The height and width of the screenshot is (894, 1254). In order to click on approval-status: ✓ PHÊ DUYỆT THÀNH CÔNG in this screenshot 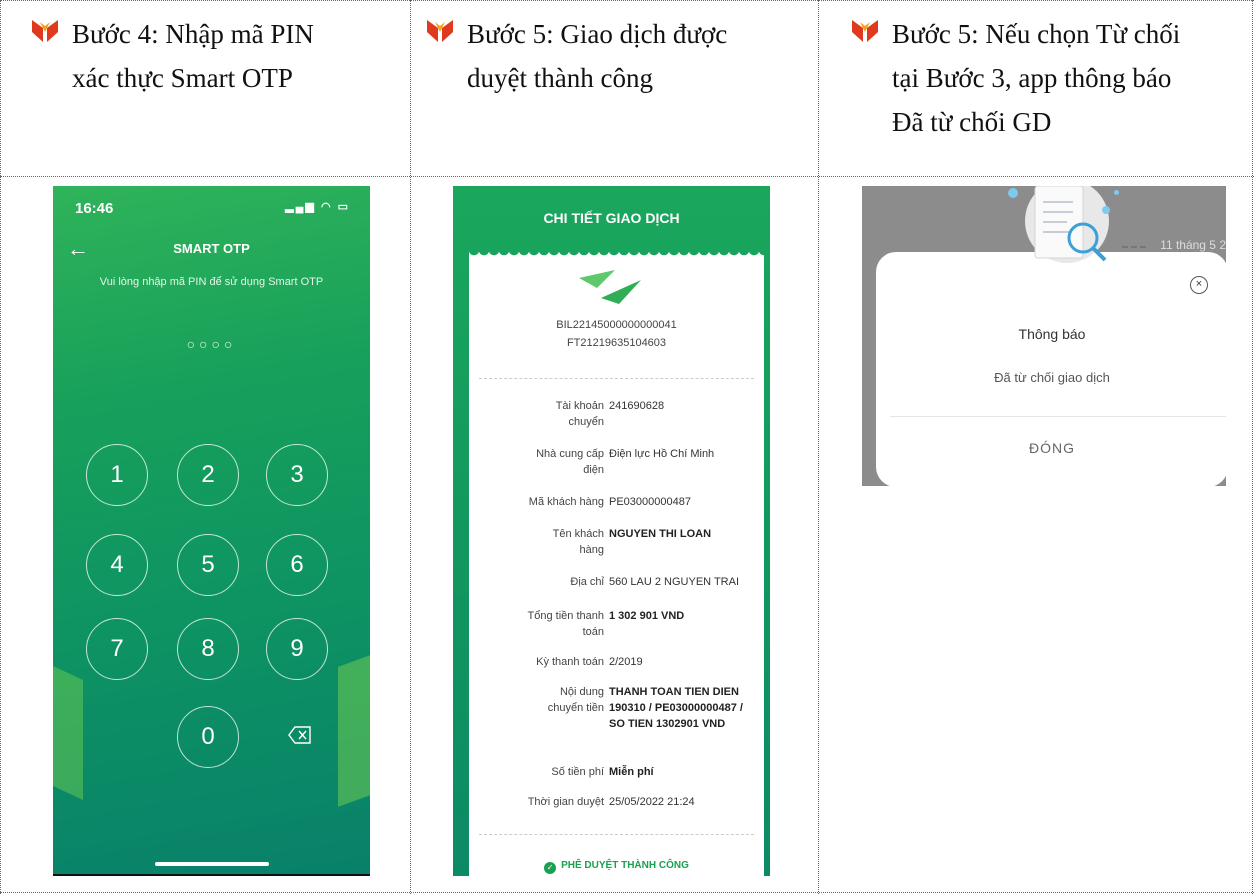, I will do `click(616, 867)`.